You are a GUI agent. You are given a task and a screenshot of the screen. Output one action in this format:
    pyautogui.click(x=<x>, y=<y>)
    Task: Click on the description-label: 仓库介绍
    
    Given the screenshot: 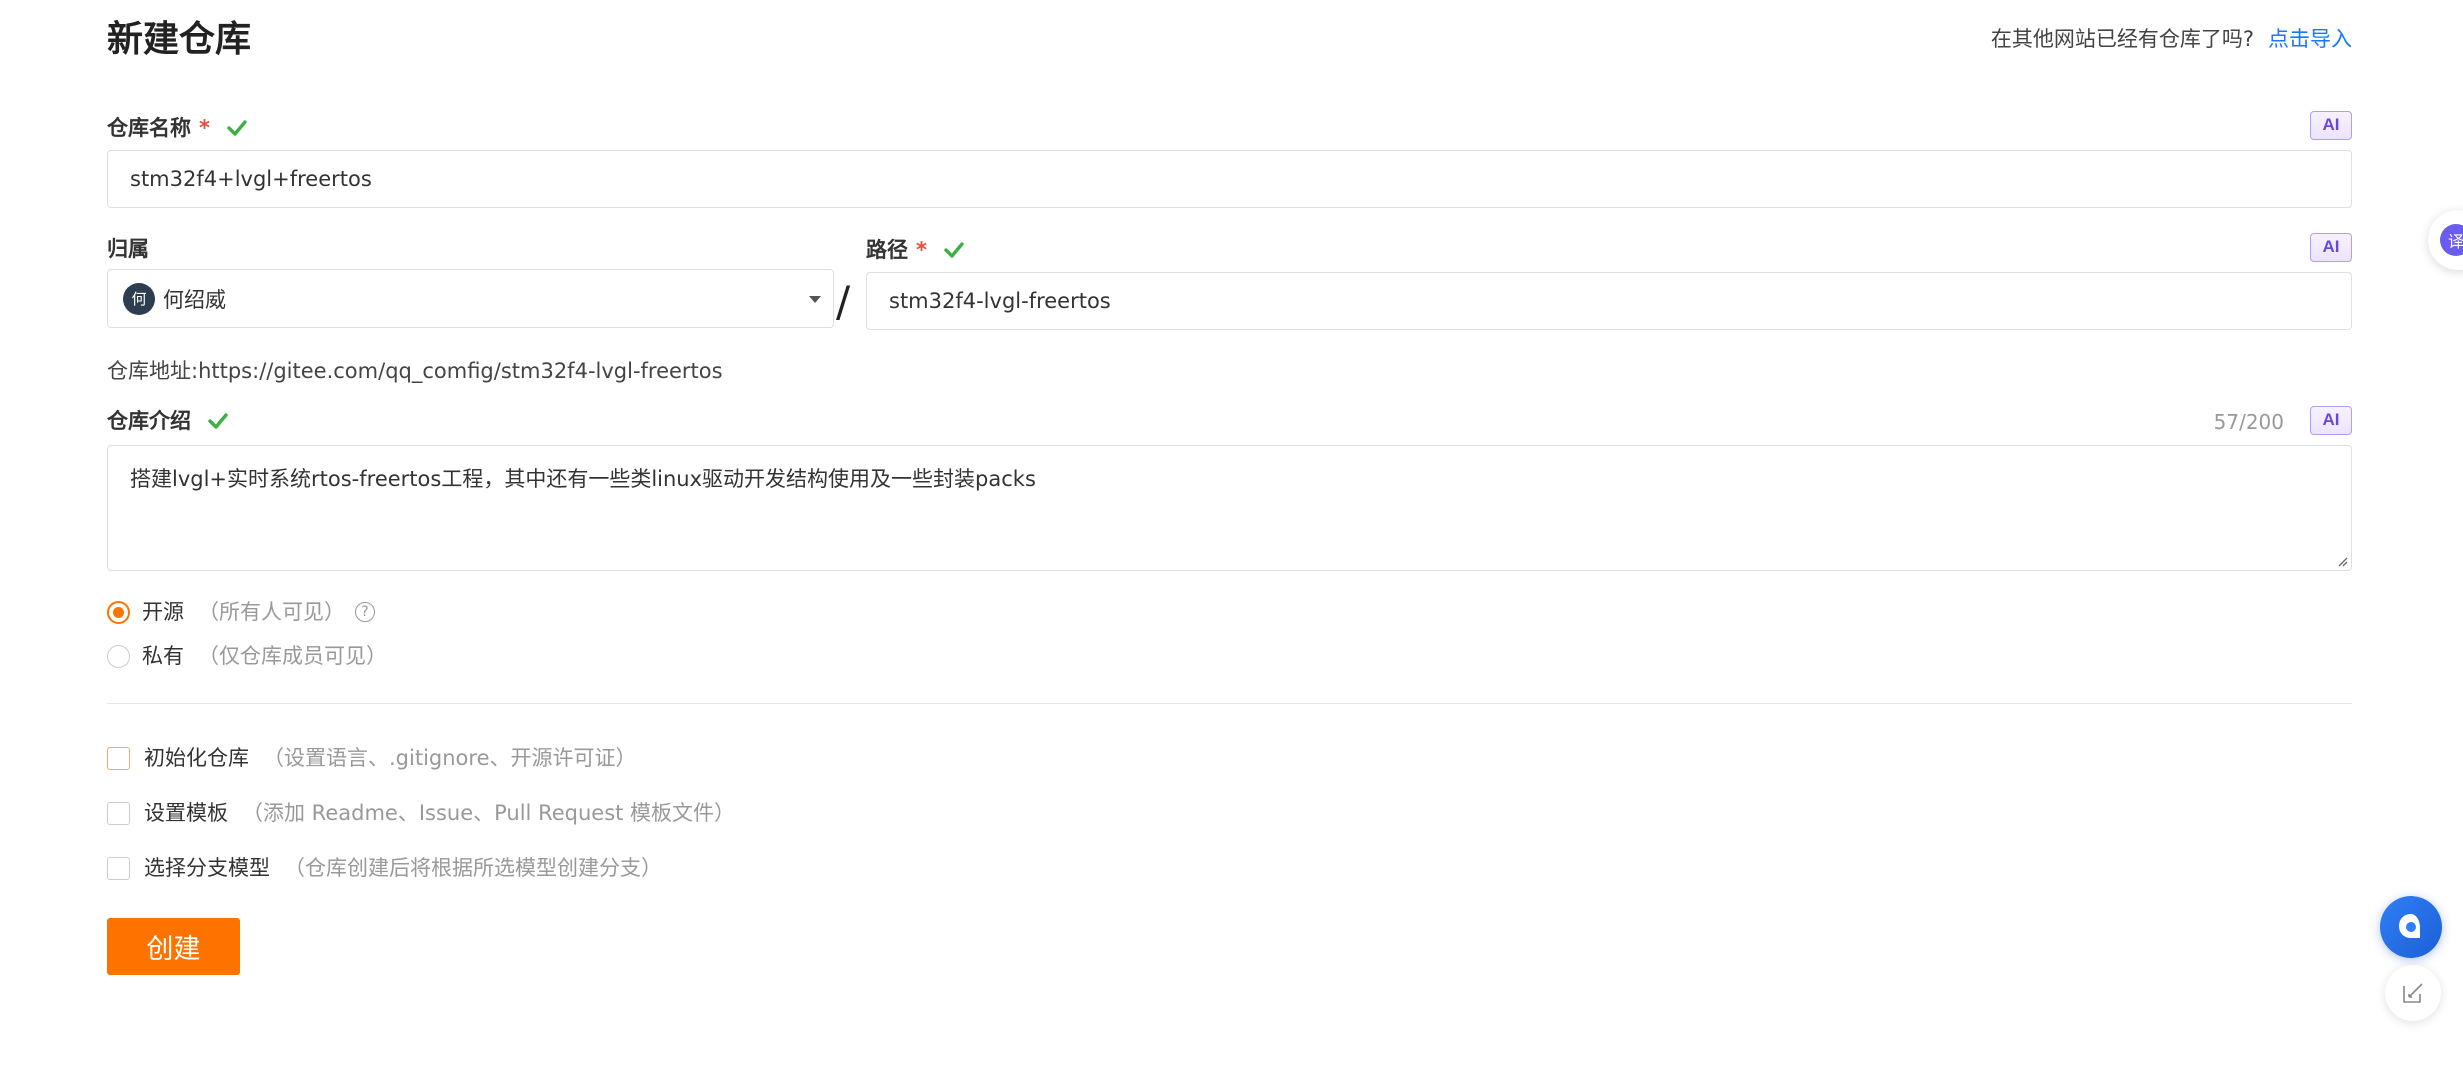 What is the action you would take?
    pyautogui.click(x=168, y=421)
    